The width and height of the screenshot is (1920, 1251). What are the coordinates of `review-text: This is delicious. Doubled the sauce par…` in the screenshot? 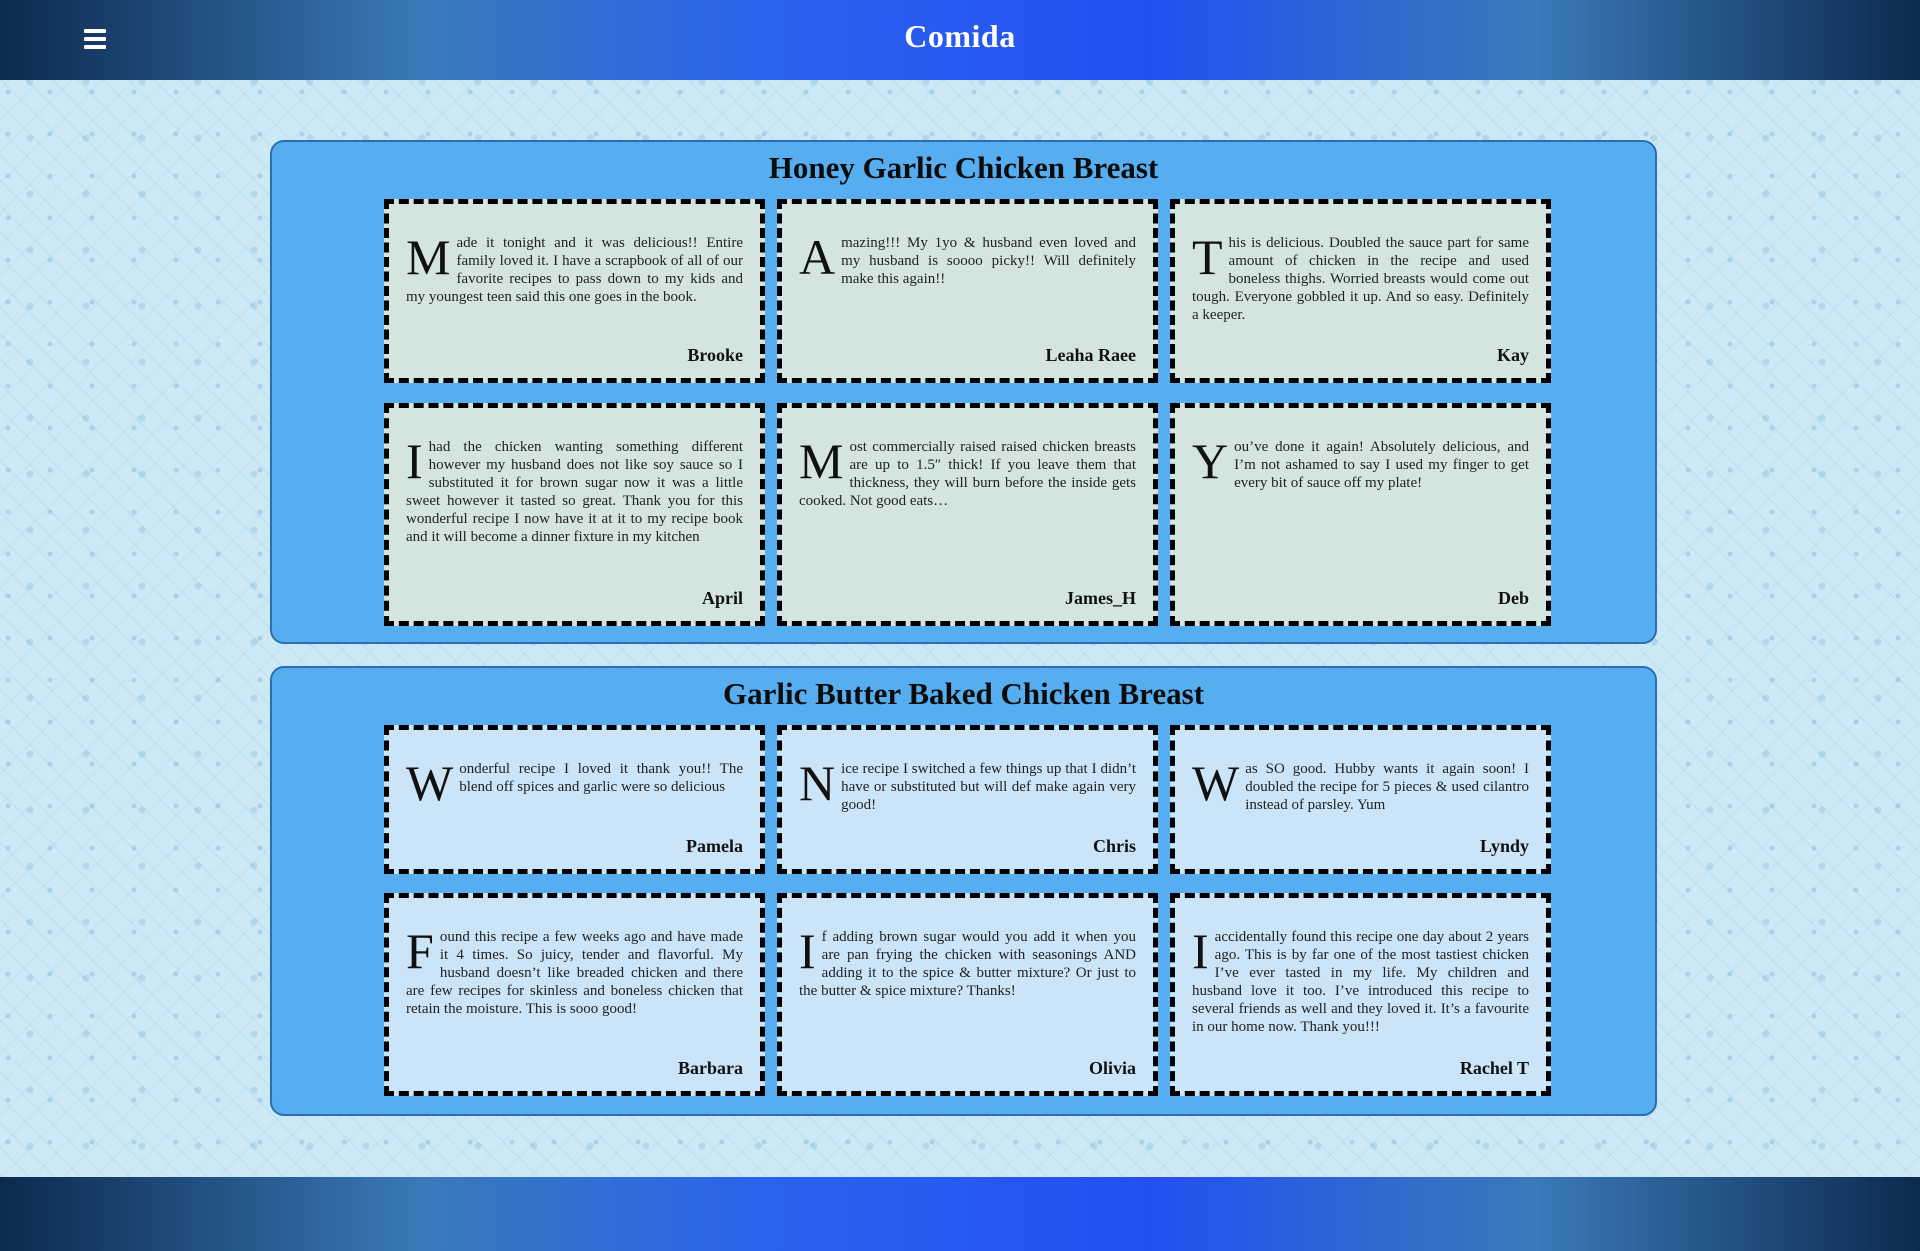 It's located at (1360, 276).